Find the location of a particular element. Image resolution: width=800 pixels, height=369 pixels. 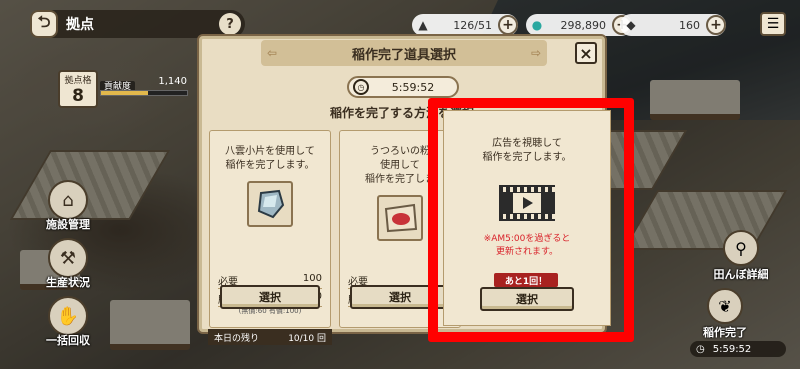

card-description: 八雲小片を使用して 稲作を完了します。 is located at coordinates (270, 158).